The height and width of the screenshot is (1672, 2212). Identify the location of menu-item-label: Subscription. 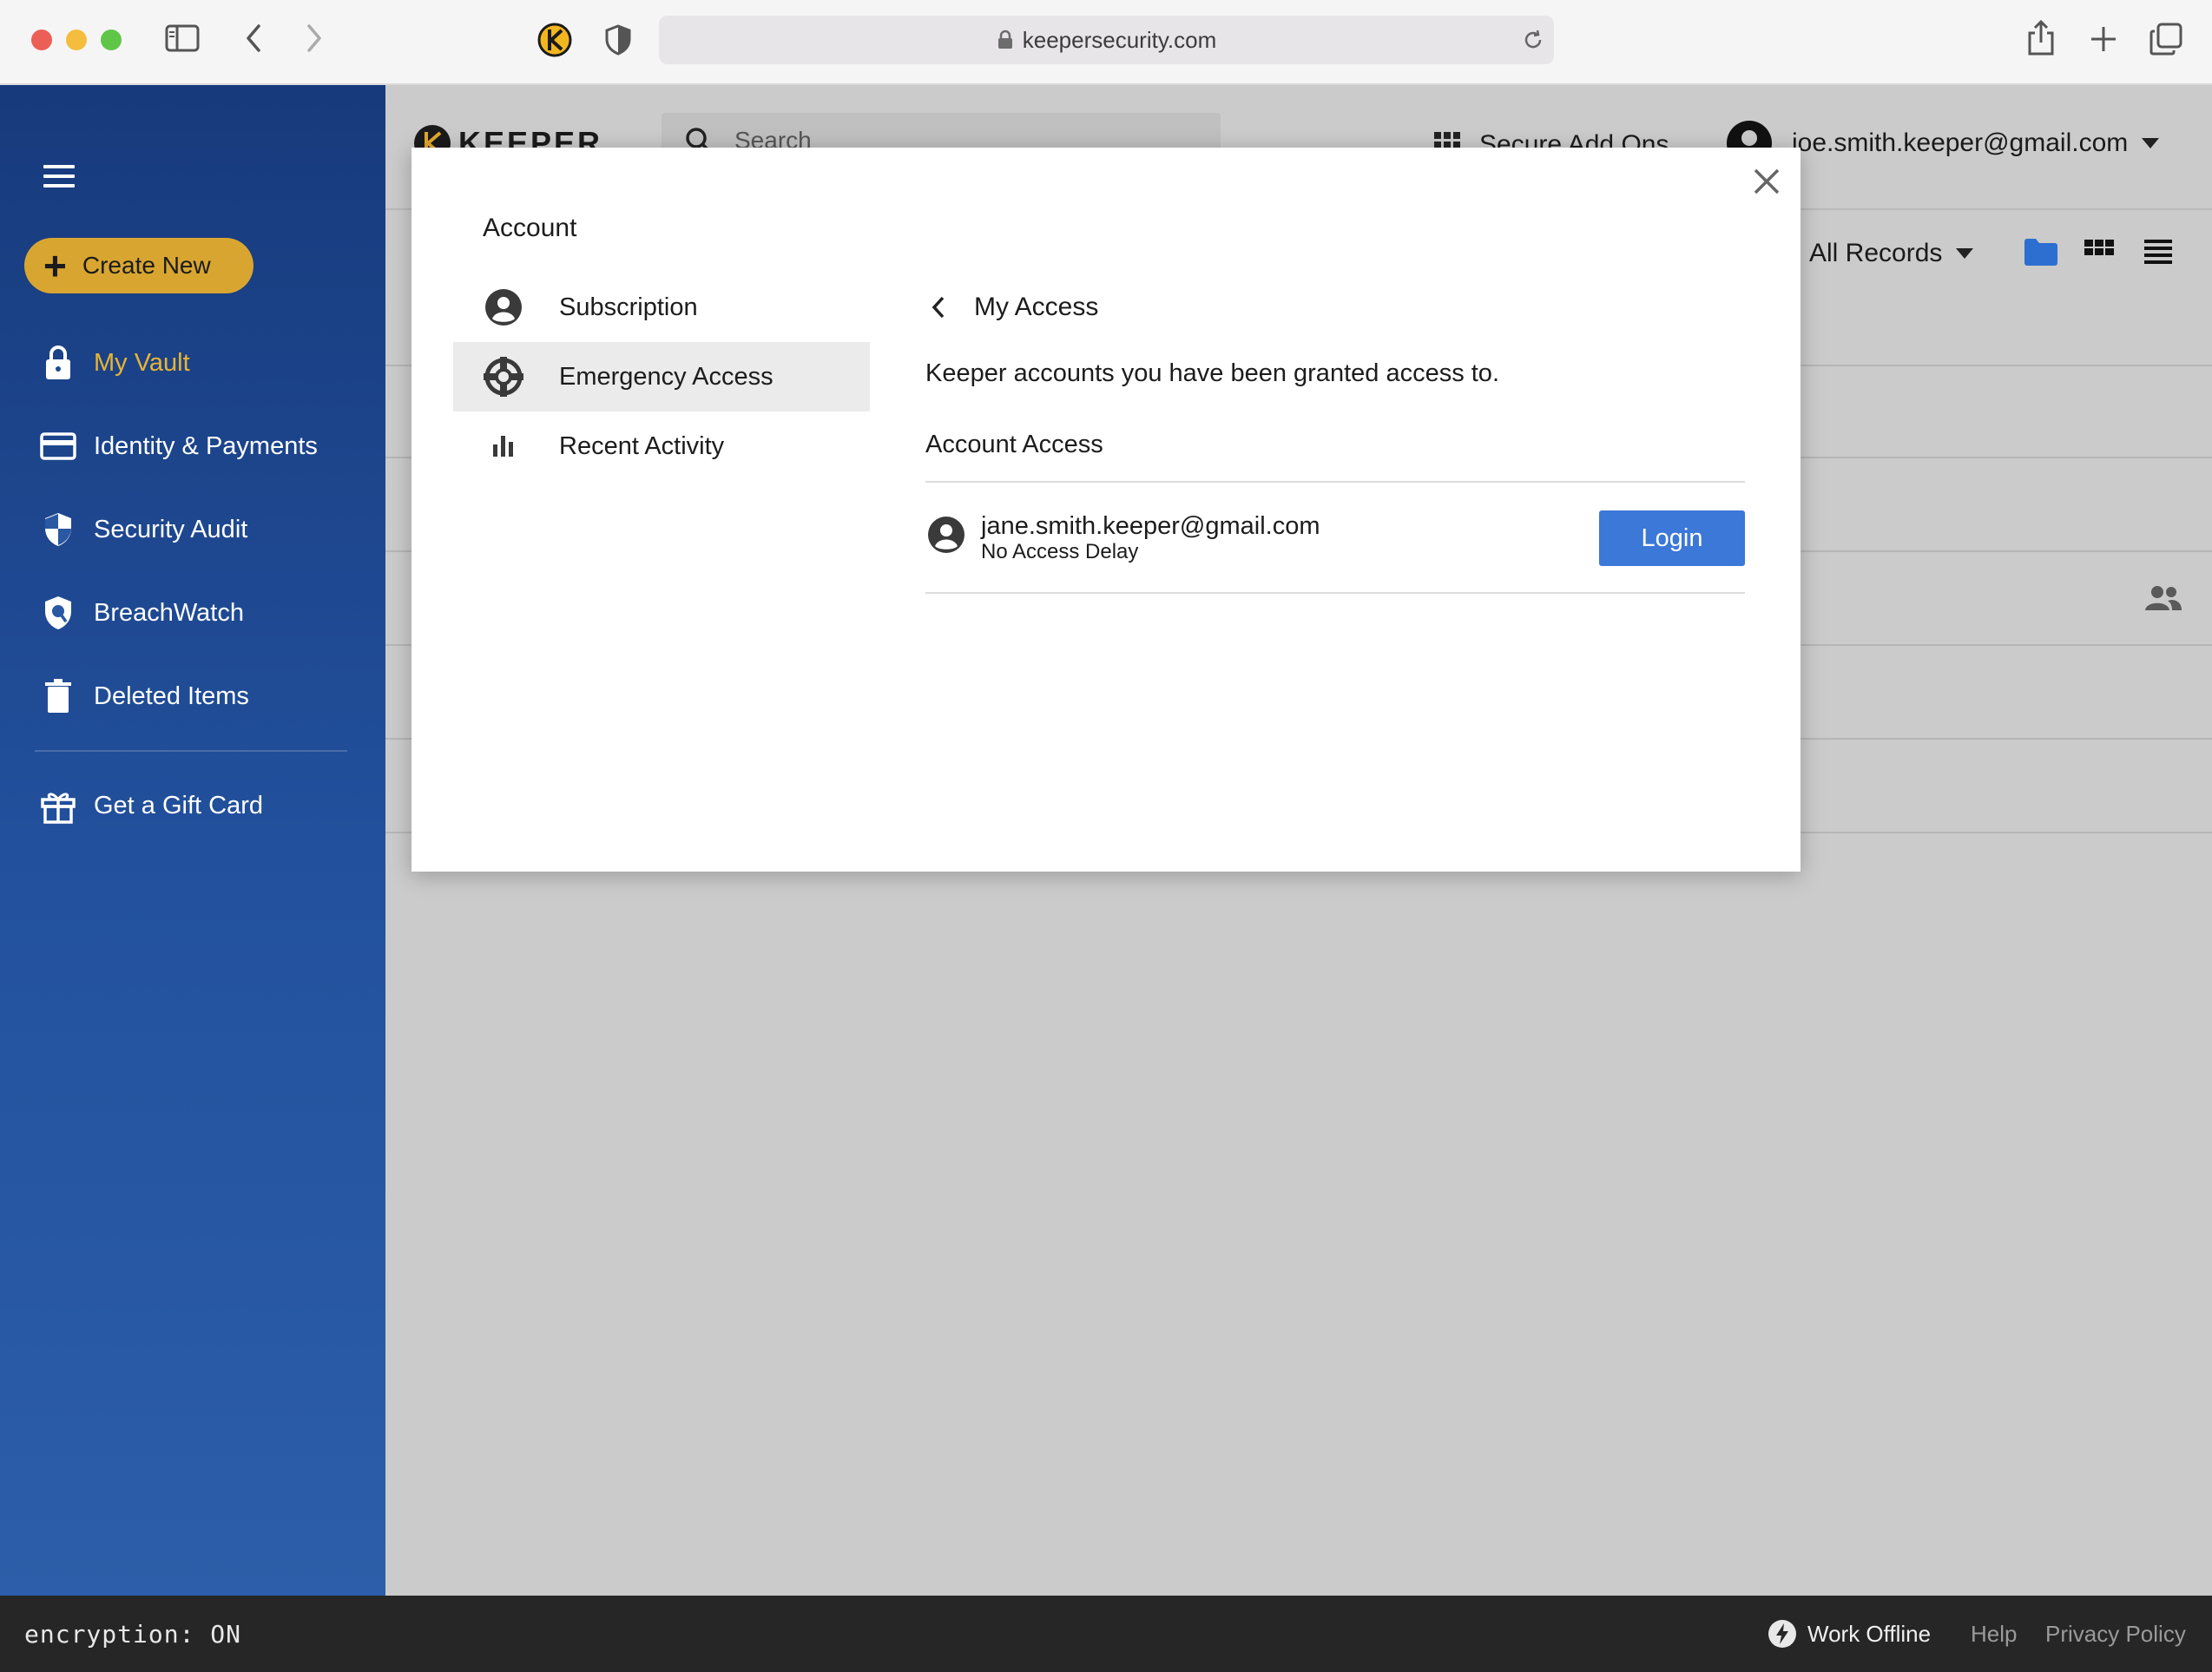
(628, 307).